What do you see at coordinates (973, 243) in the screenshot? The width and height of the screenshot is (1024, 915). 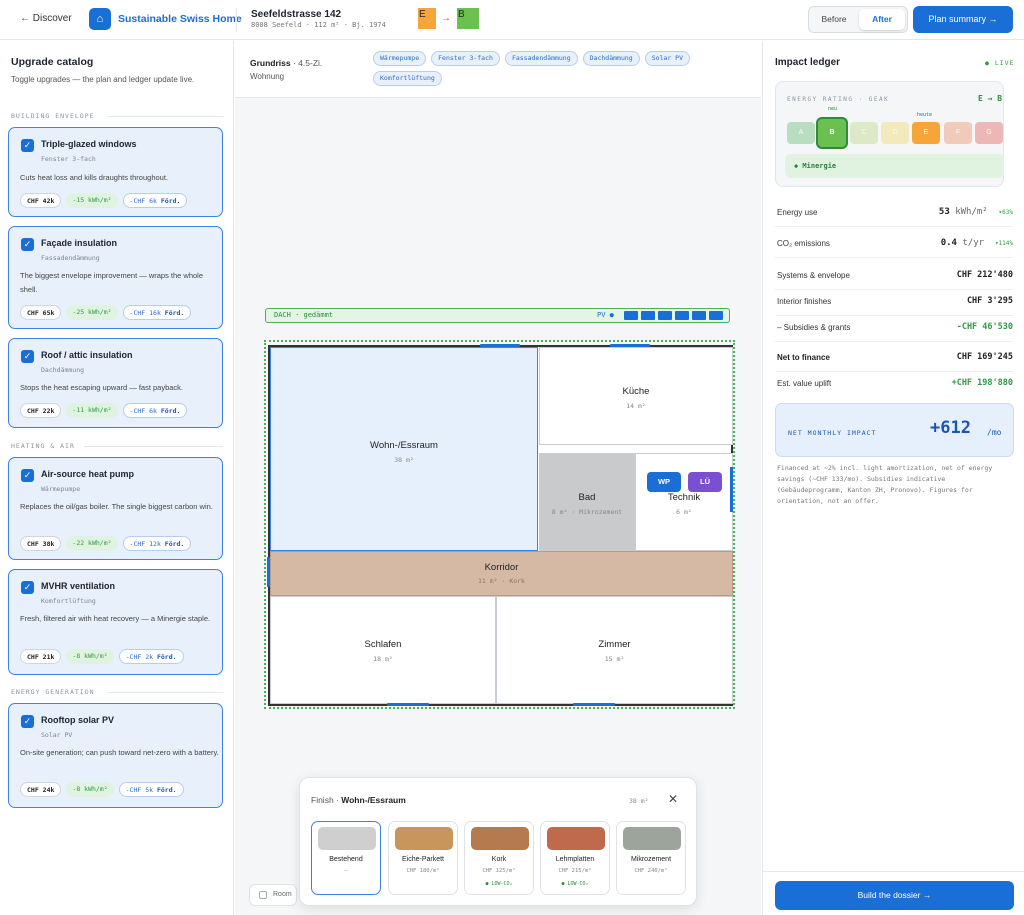 I see `co2-unit: t/yr` at bounding box center [973, 243].